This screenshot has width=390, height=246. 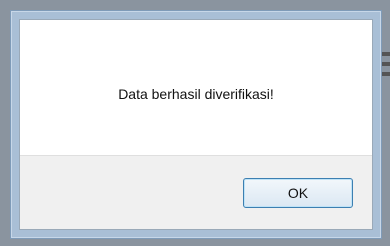 What do you see at coordinates (386, 74) in the screenshot?
I see `background-menu-lines` at bounding box center [386, 74].